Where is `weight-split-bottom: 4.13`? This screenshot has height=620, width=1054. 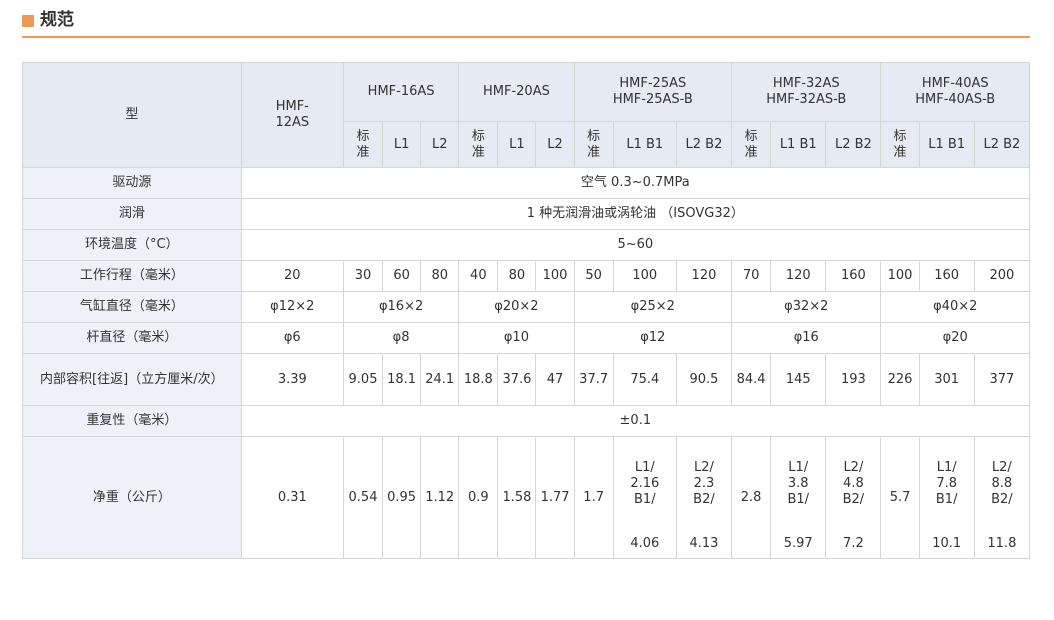 weight-split-bottom: 4.13 is located at coordinates (704, 544).